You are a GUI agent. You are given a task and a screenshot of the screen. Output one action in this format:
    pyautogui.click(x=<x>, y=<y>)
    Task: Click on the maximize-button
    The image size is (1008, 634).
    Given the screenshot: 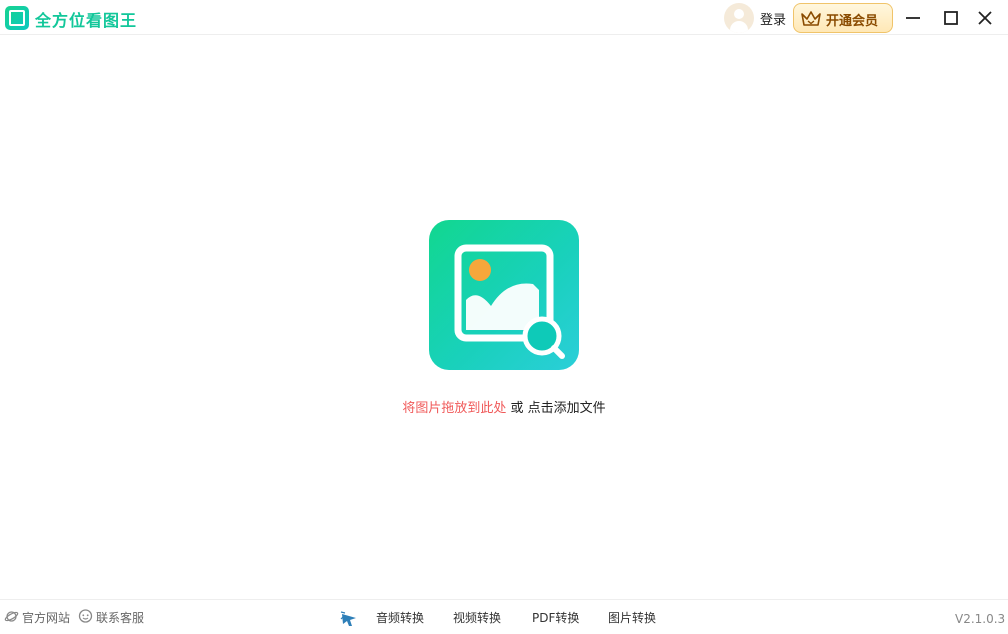 What is the action you would take?
    pyautogui.click(x=951, y=18)
    